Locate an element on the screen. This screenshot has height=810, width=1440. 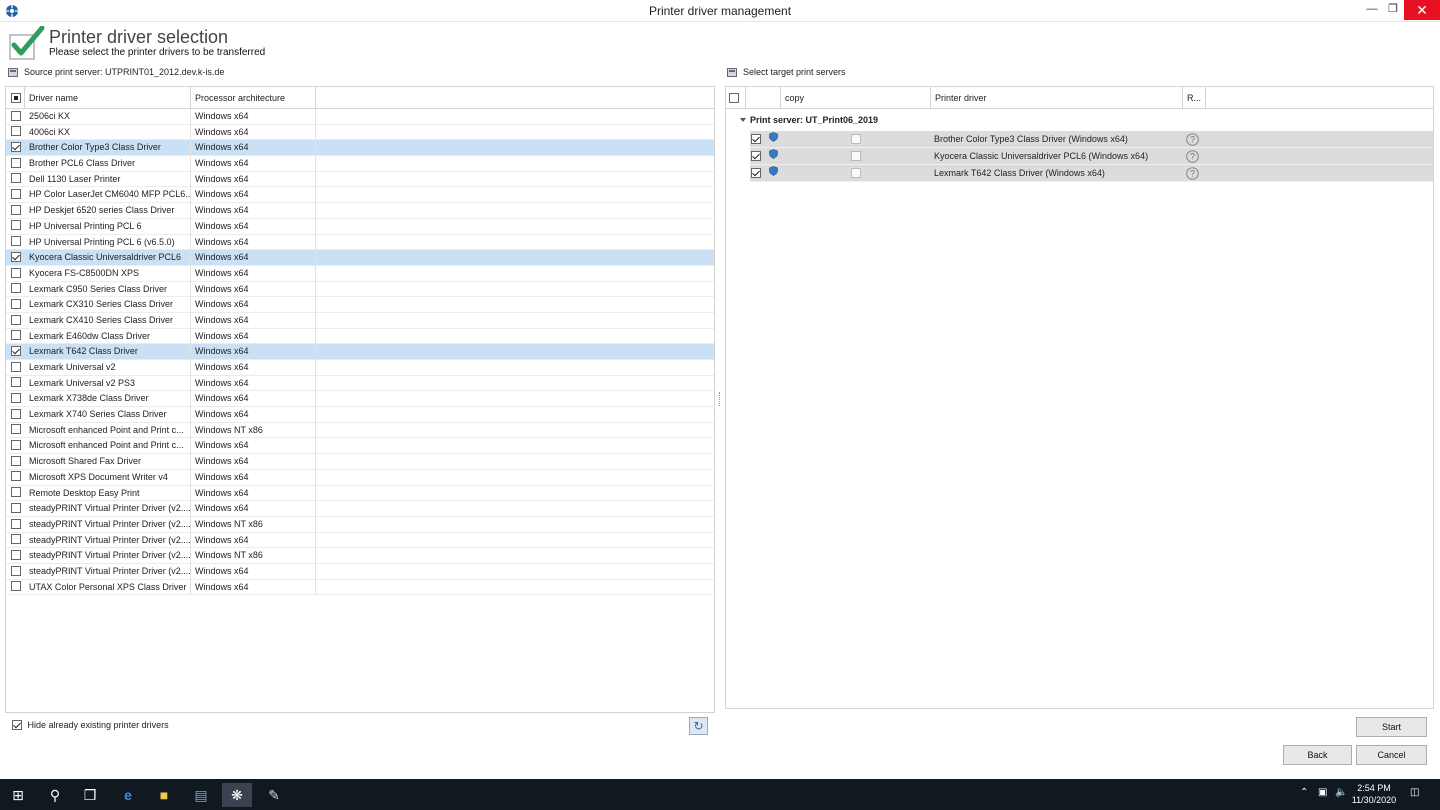
select-all-checkbox-cell is located at coordinates (15, 98).